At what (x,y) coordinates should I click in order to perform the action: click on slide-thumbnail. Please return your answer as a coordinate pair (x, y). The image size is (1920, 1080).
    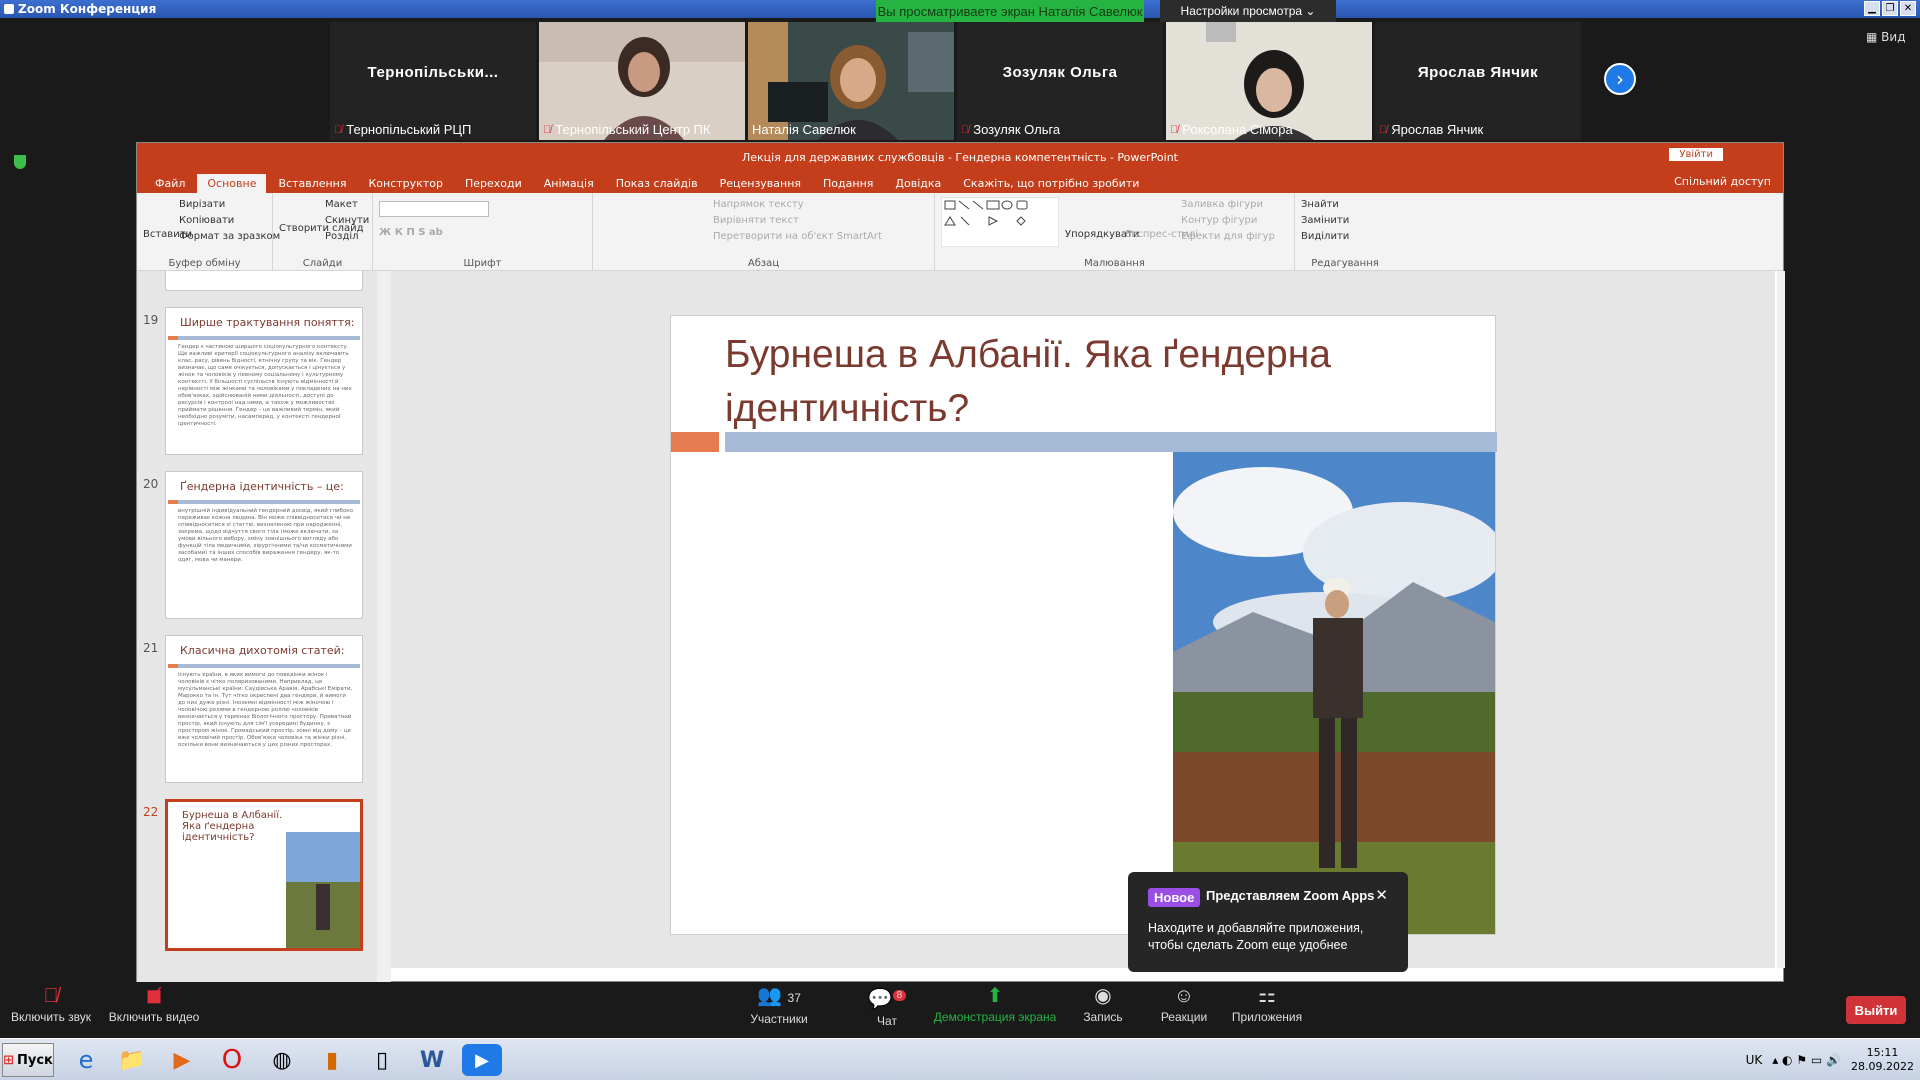
    Looking at the image, I should click on (264, 281).